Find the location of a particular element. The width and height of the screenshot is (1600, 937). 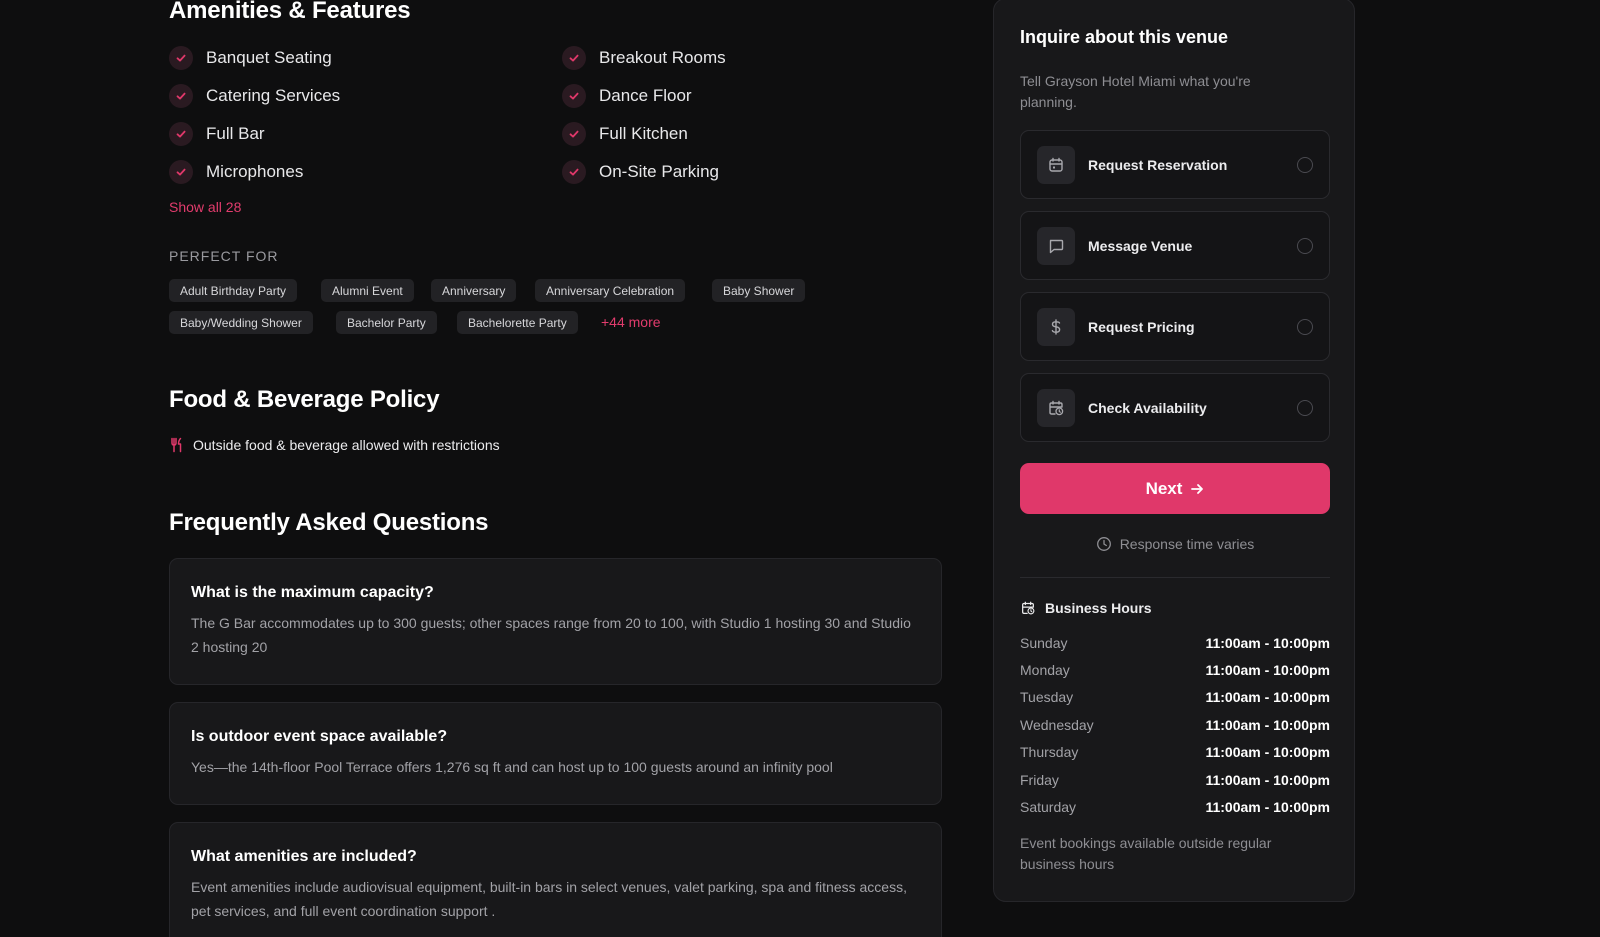

event-tag: Anniversary Celebration is located at coordinates (610, 290).